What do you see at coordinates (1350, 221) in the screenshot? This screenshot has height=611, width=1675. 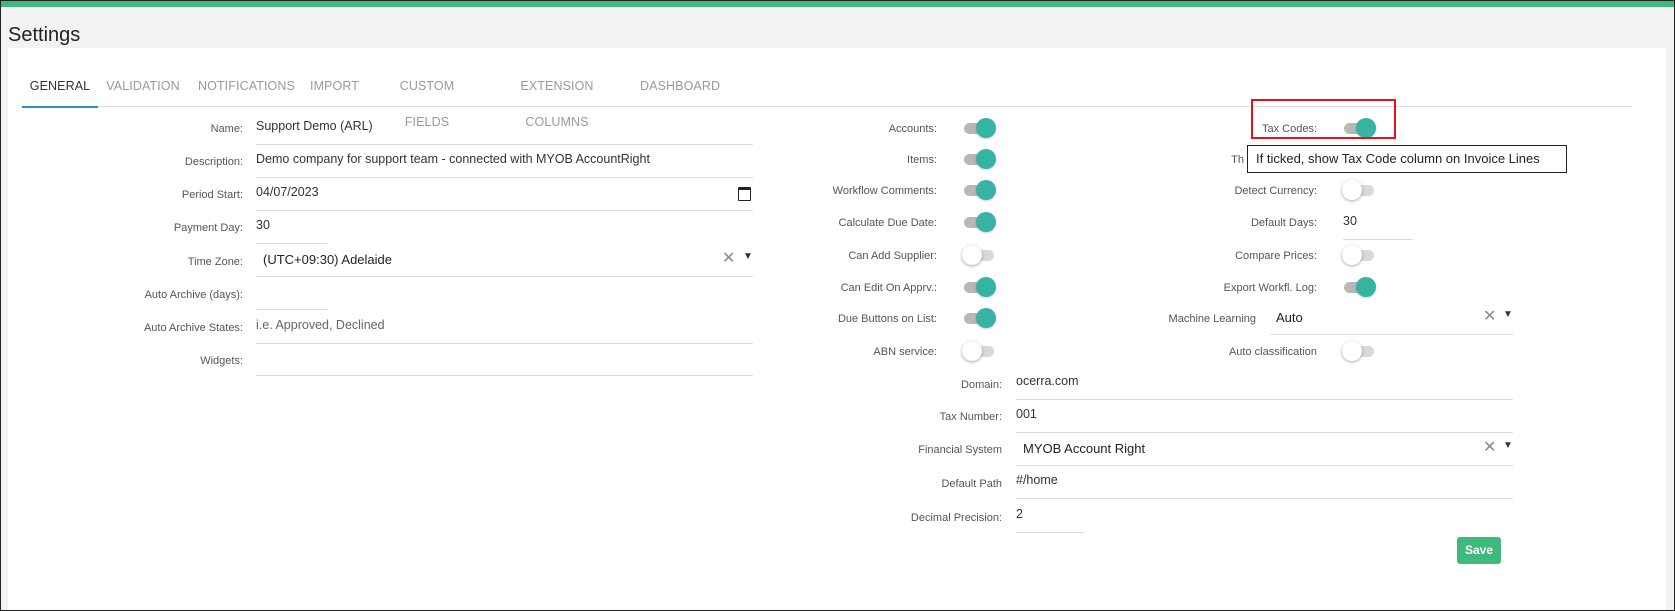 I see `default-days-value: 30` at bounding box center [1350, 221].